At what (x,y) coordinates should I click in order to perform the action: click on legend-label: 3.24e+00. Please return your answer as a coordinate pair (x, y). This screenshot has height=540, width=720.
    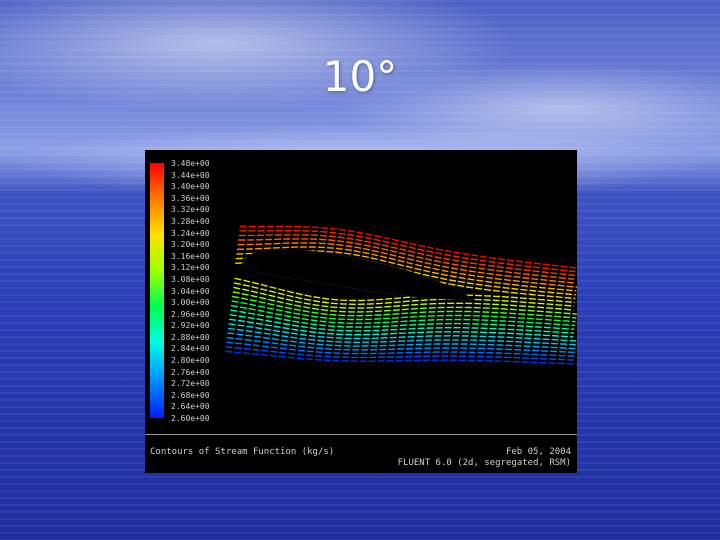
    Looking at the image, I should click on (190, 233).